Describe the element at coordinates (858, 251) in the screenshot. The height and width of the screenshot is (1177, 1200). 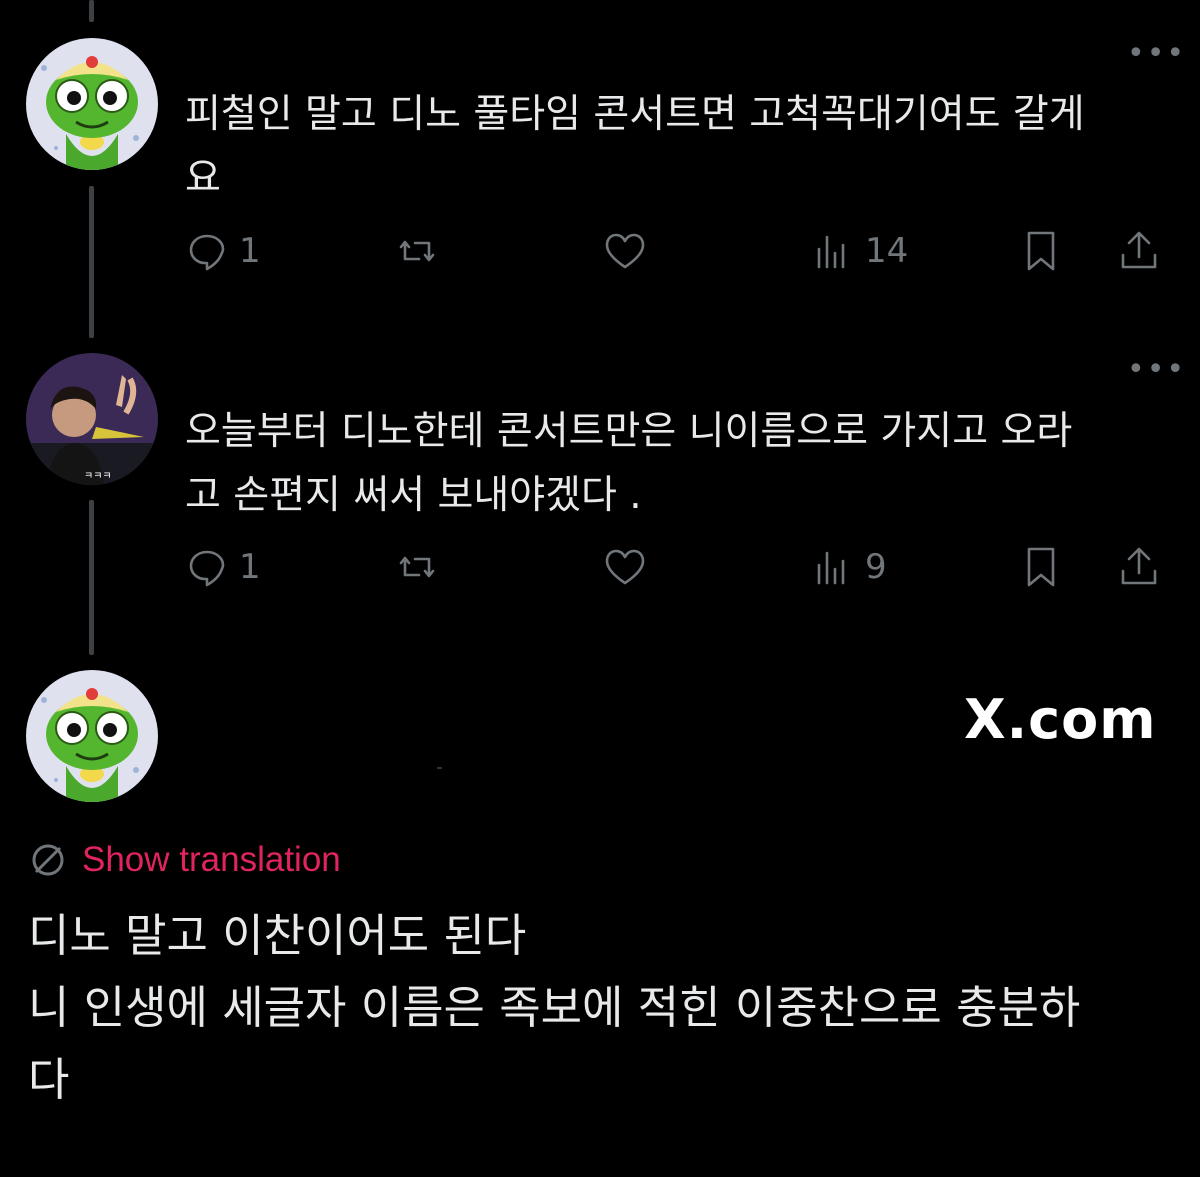
I see `views-button: 14` at that location.